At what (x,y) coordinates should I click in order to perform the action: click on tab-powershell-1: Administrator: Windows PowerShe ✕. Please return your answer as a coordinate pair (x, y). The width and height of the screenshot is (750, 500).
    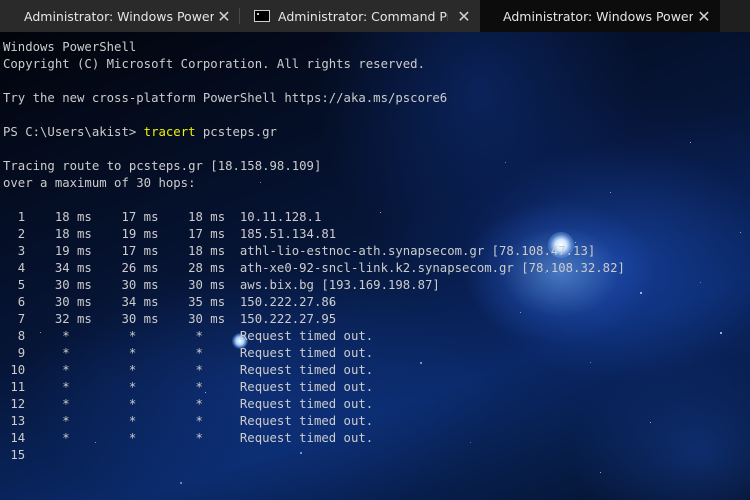
    Looking at the image, I should click on (120, 16).